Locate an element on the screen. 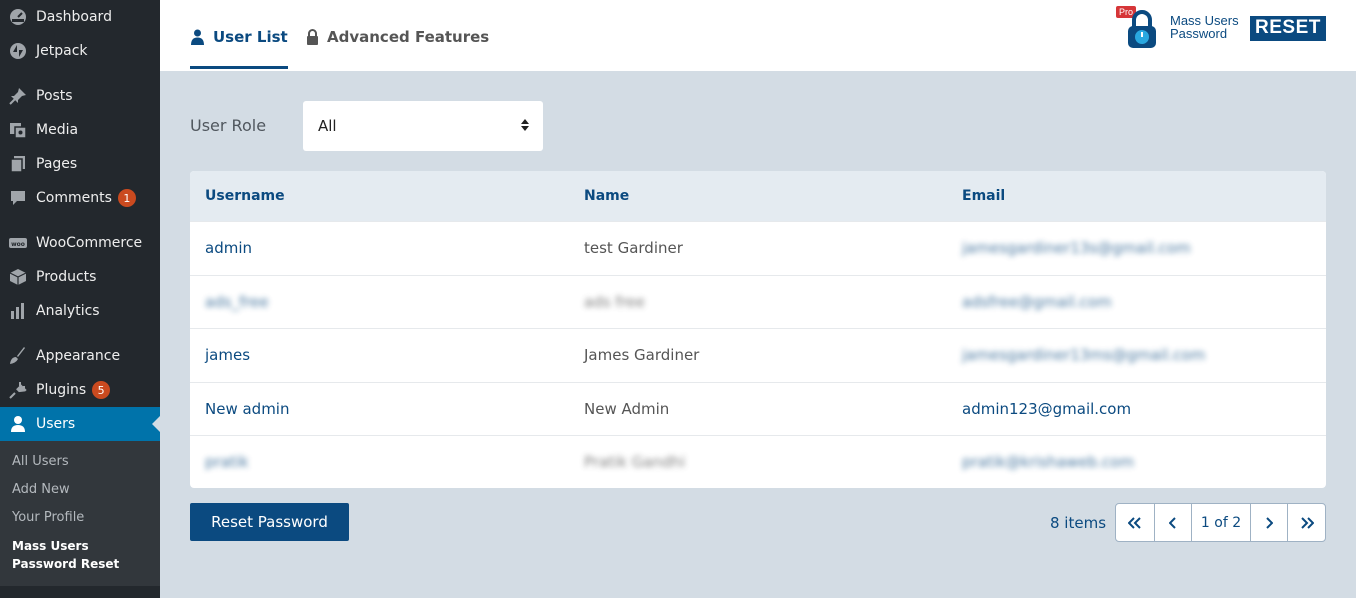  comment-icon is located at coordinates (18, 198).